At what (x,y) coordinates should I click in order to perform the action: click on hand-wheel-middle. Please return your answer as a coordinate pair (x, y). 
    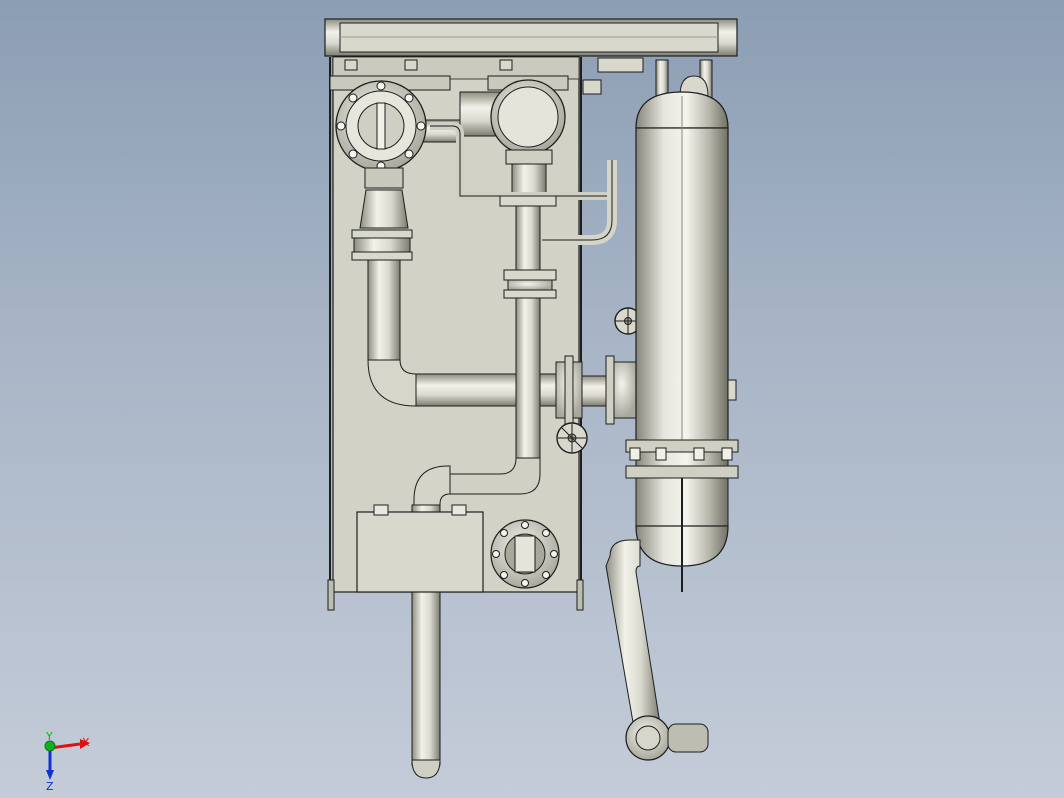
    Looking at the image, I should click on (572, 438).